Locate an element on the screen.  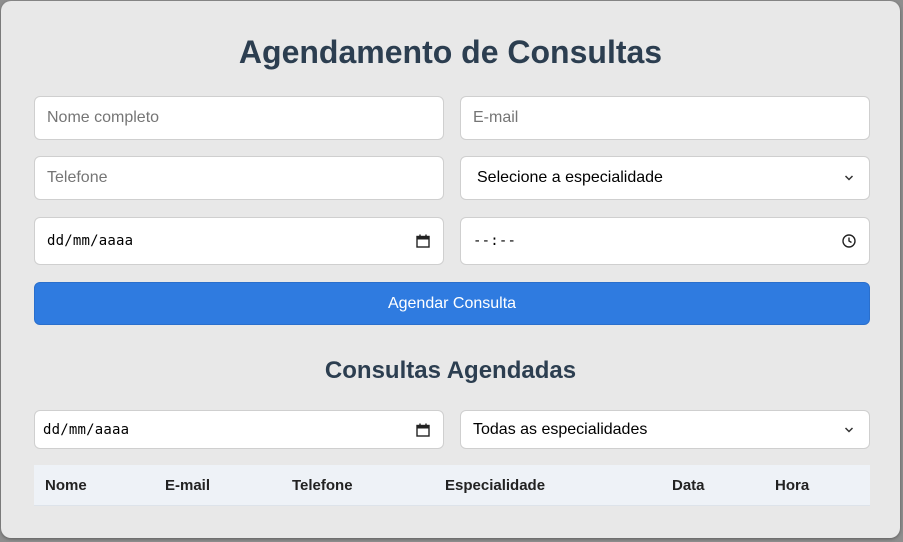
filter-date-value: dd/mm/aaaa is located at coordinates (86, 429).